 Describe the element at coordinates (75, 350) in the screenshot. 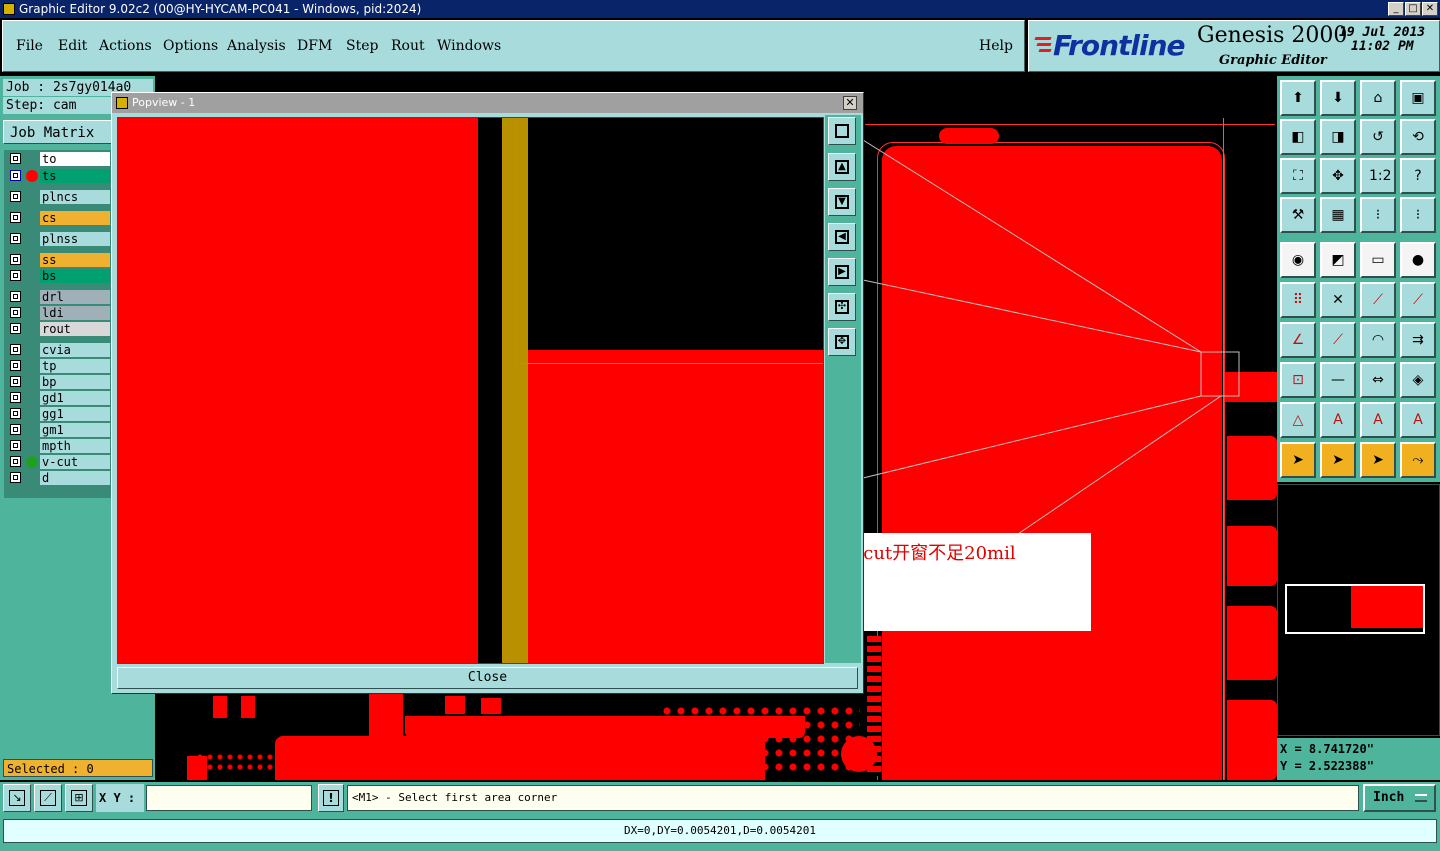

I see `layer-name: cvia` at that location.